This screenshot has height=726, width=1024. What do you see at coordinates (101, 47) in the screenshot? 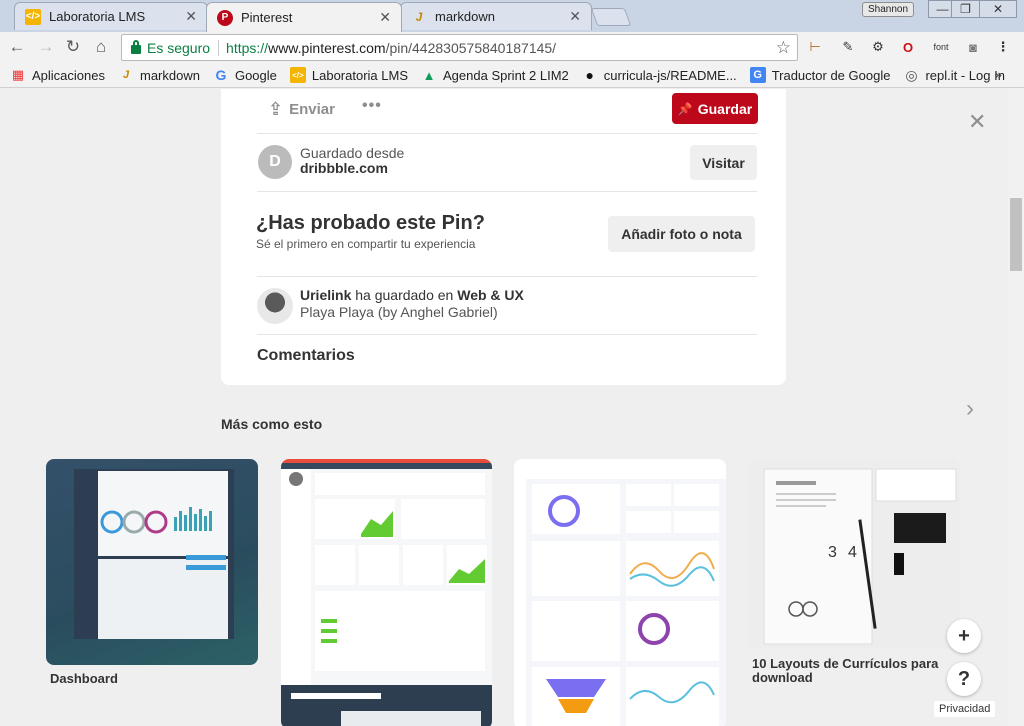
I see `home-icon: ⌂` at bounding box center [101, 47].